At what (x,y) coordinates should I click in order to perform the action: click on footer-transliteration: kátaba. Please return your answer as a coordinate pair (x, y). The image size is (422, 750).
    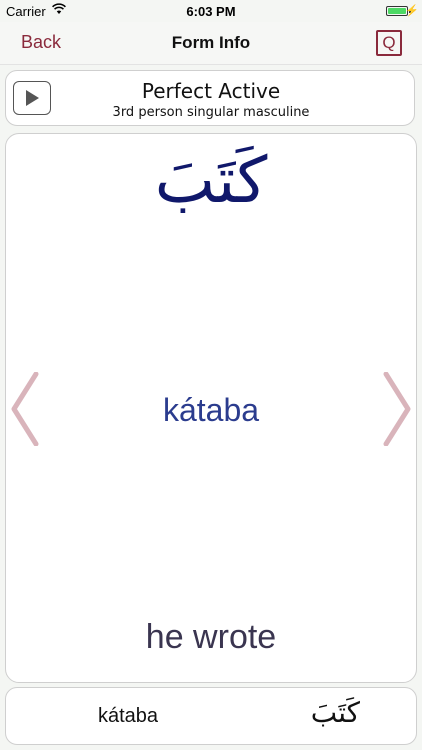
    Looking at the image, I should click on (128, 716).